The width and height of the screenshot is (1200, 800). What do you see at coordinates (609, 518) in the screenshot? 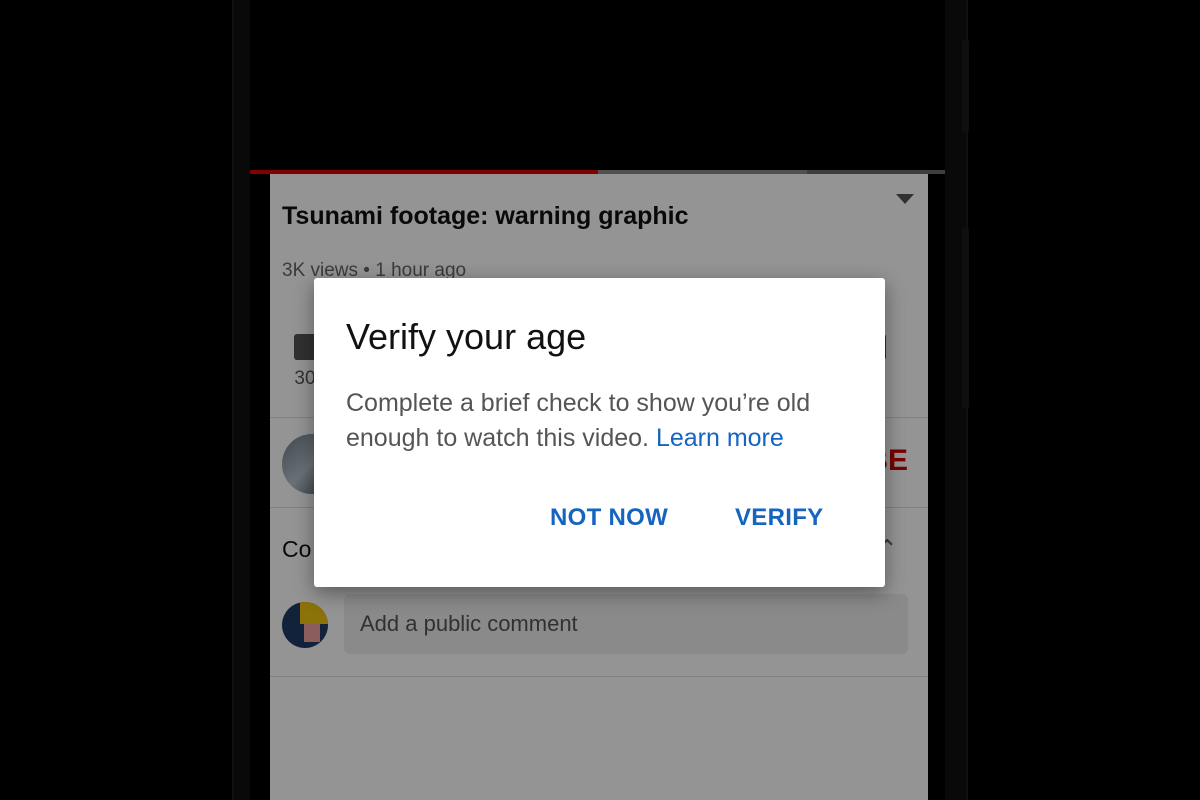
I see `not-now-button: NOT NOW` at bounding box center [609, 518].